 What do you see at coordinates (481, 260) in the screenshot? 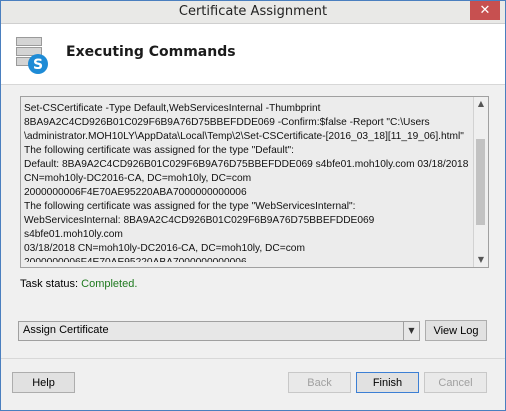
I see `scroll-down-icon: ▼` at bounding box center [481, 260].